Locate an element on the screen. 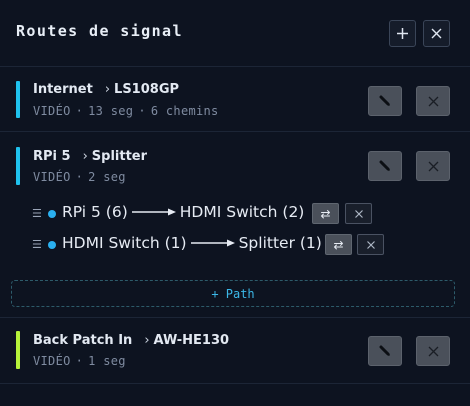 This screenshot has height=406, width=470. segment-text: RPi 5 (6) HDMI Switch (2) is located at coordinates (183, 212).